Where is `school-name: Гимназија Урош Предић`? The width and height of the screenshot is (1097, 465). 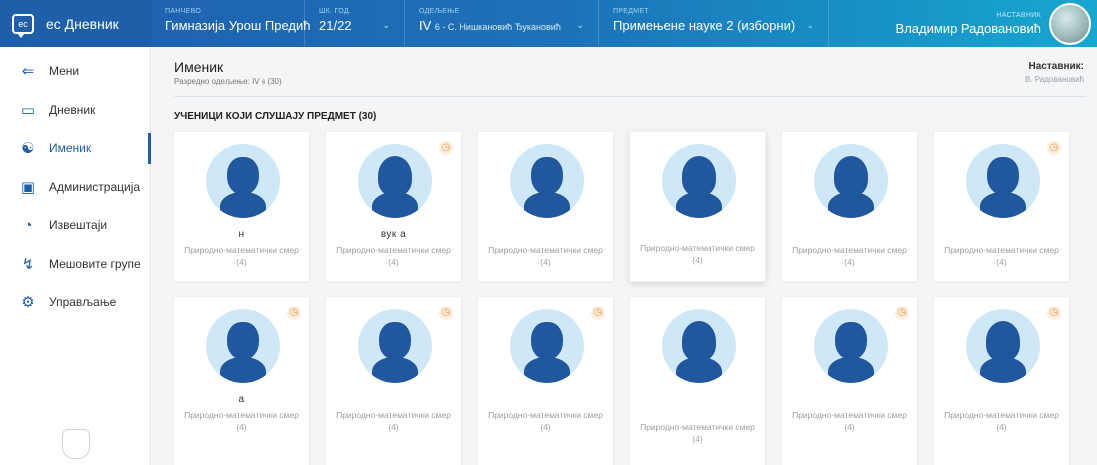
school-name: Гимназија Урош Предић is located at coordinates (238, 25).